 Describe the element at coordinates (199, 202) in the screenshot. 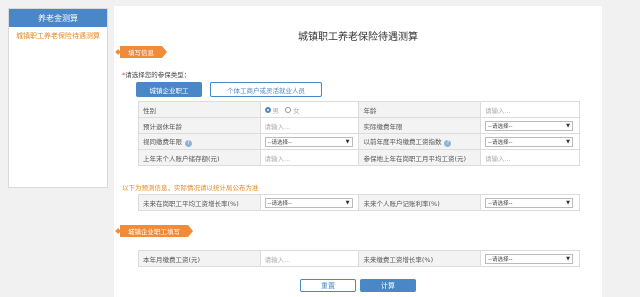

I see `wage-growth-label: 未来在岗职工平均工资增长率(%)` at that location.